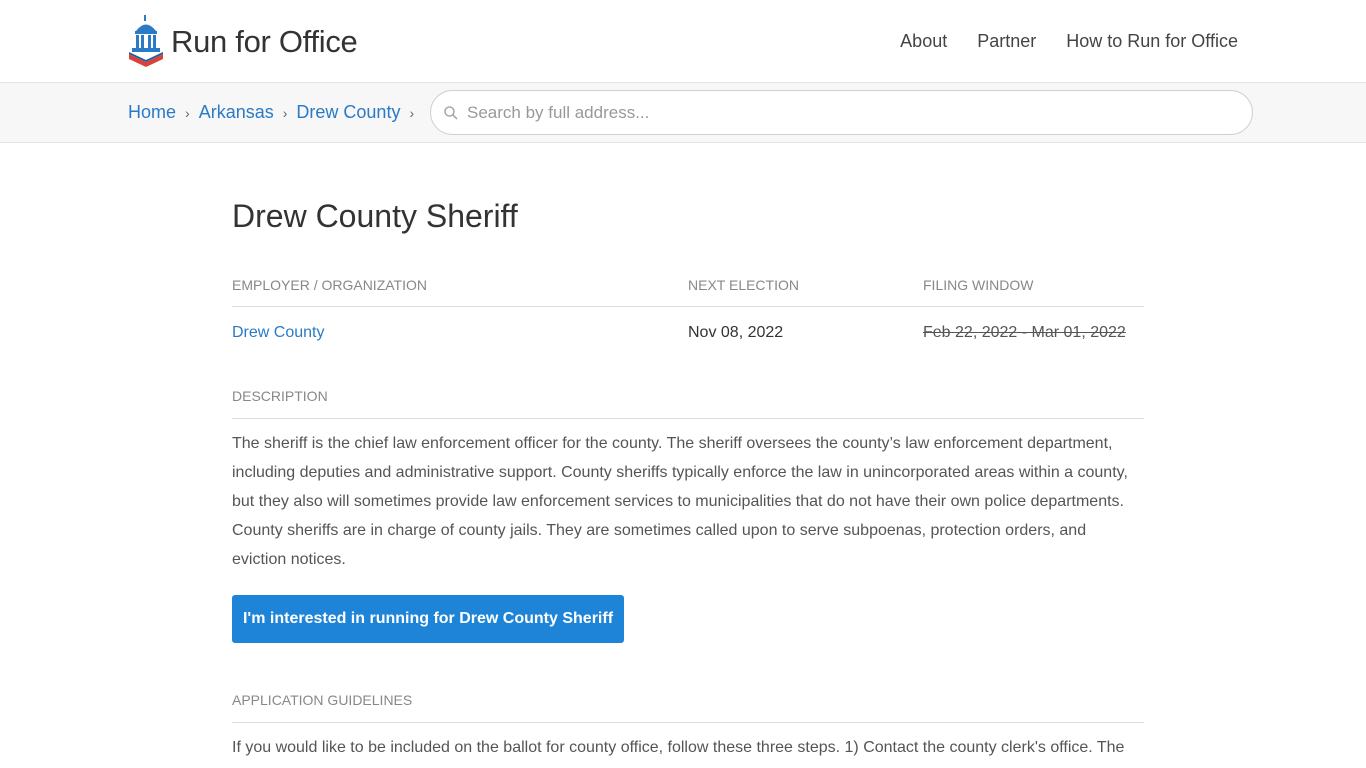 The image size is (1366, 768). I want to click on guidelines-section-header: APPLICATION GUIDELINES, so click(688, 707).